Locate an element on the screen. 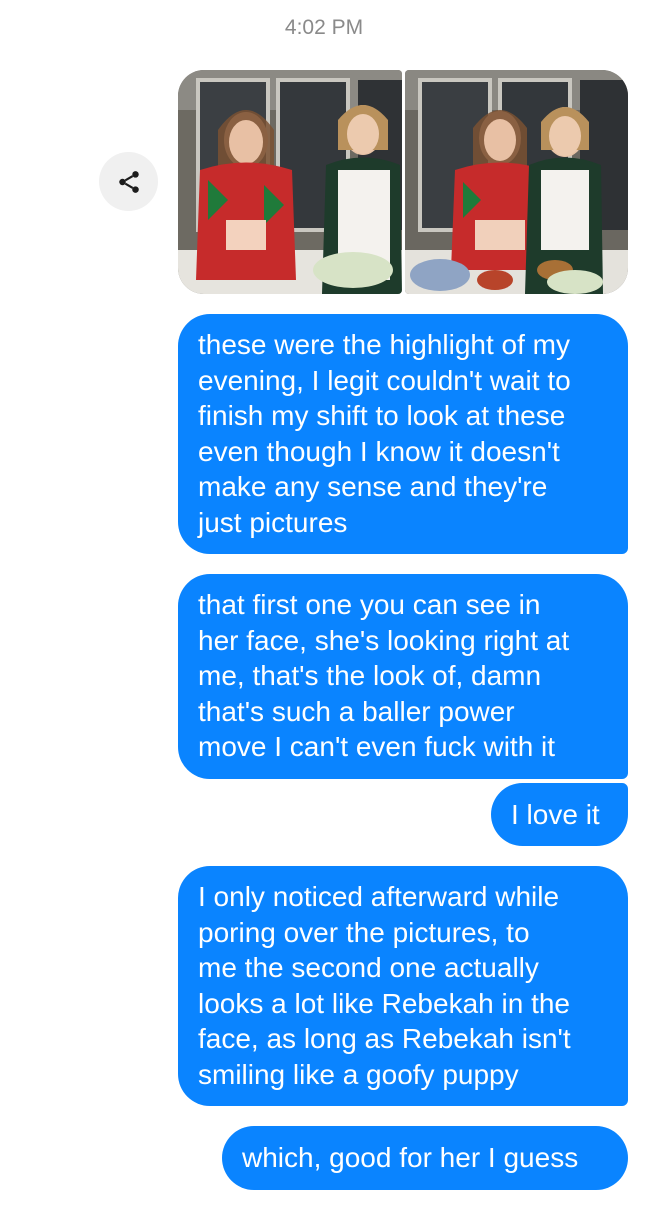  sent-message-bubble: I love it is located at coordinates (559, 814).